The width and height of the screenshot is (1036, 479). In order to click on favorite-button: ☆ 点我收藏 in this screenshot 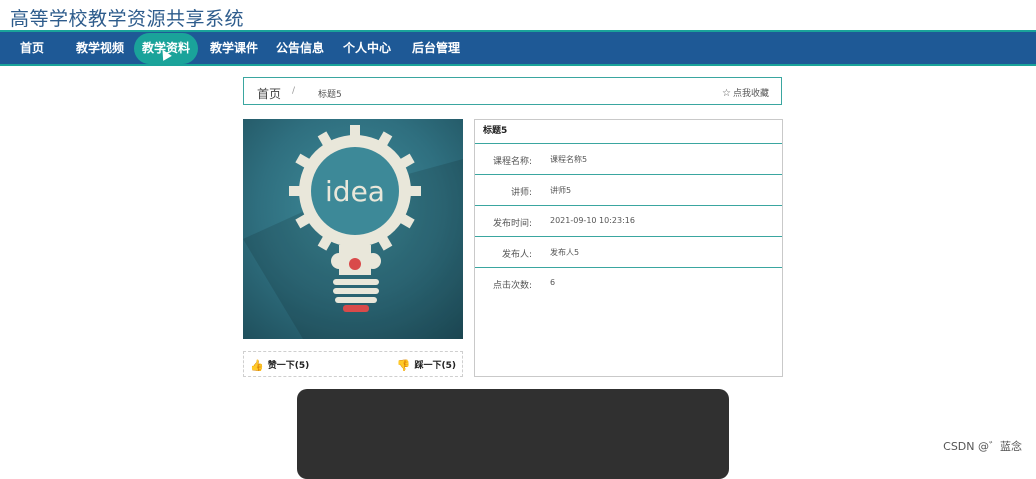, I will do `click(745, 92)`.